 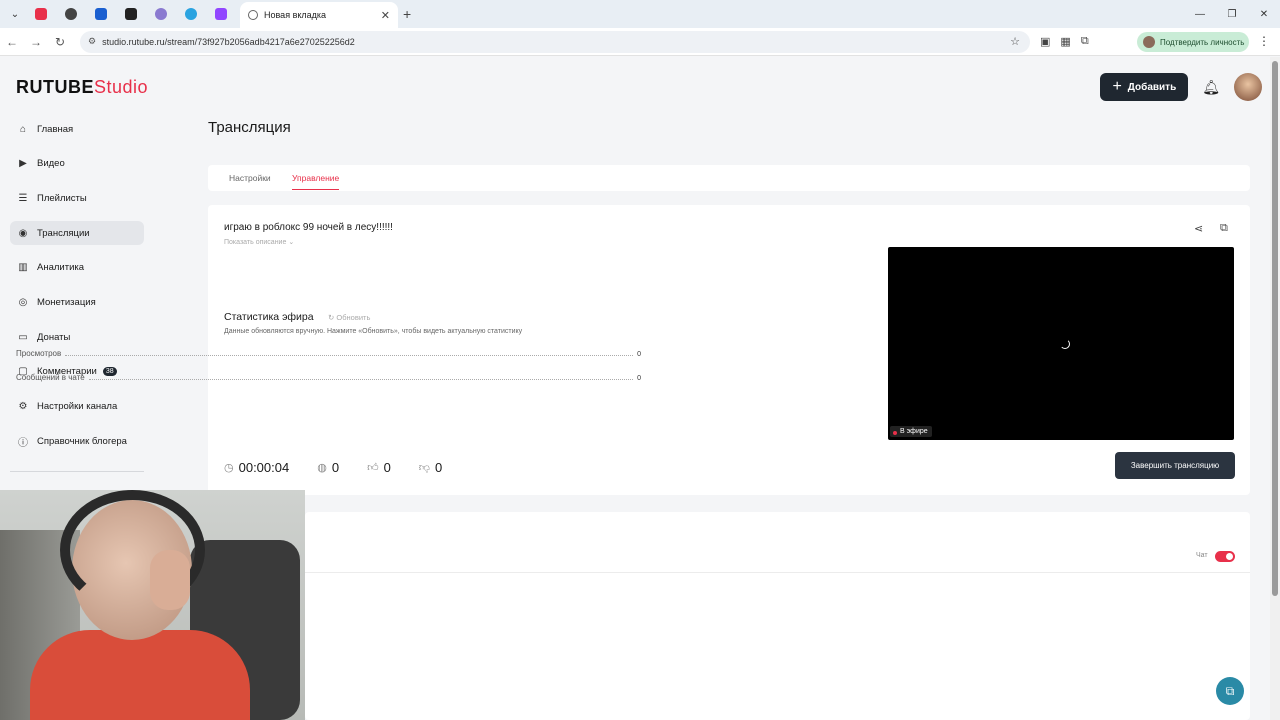 I want to click on tab-search-icon: ⌄, so click(x=15, y=14).